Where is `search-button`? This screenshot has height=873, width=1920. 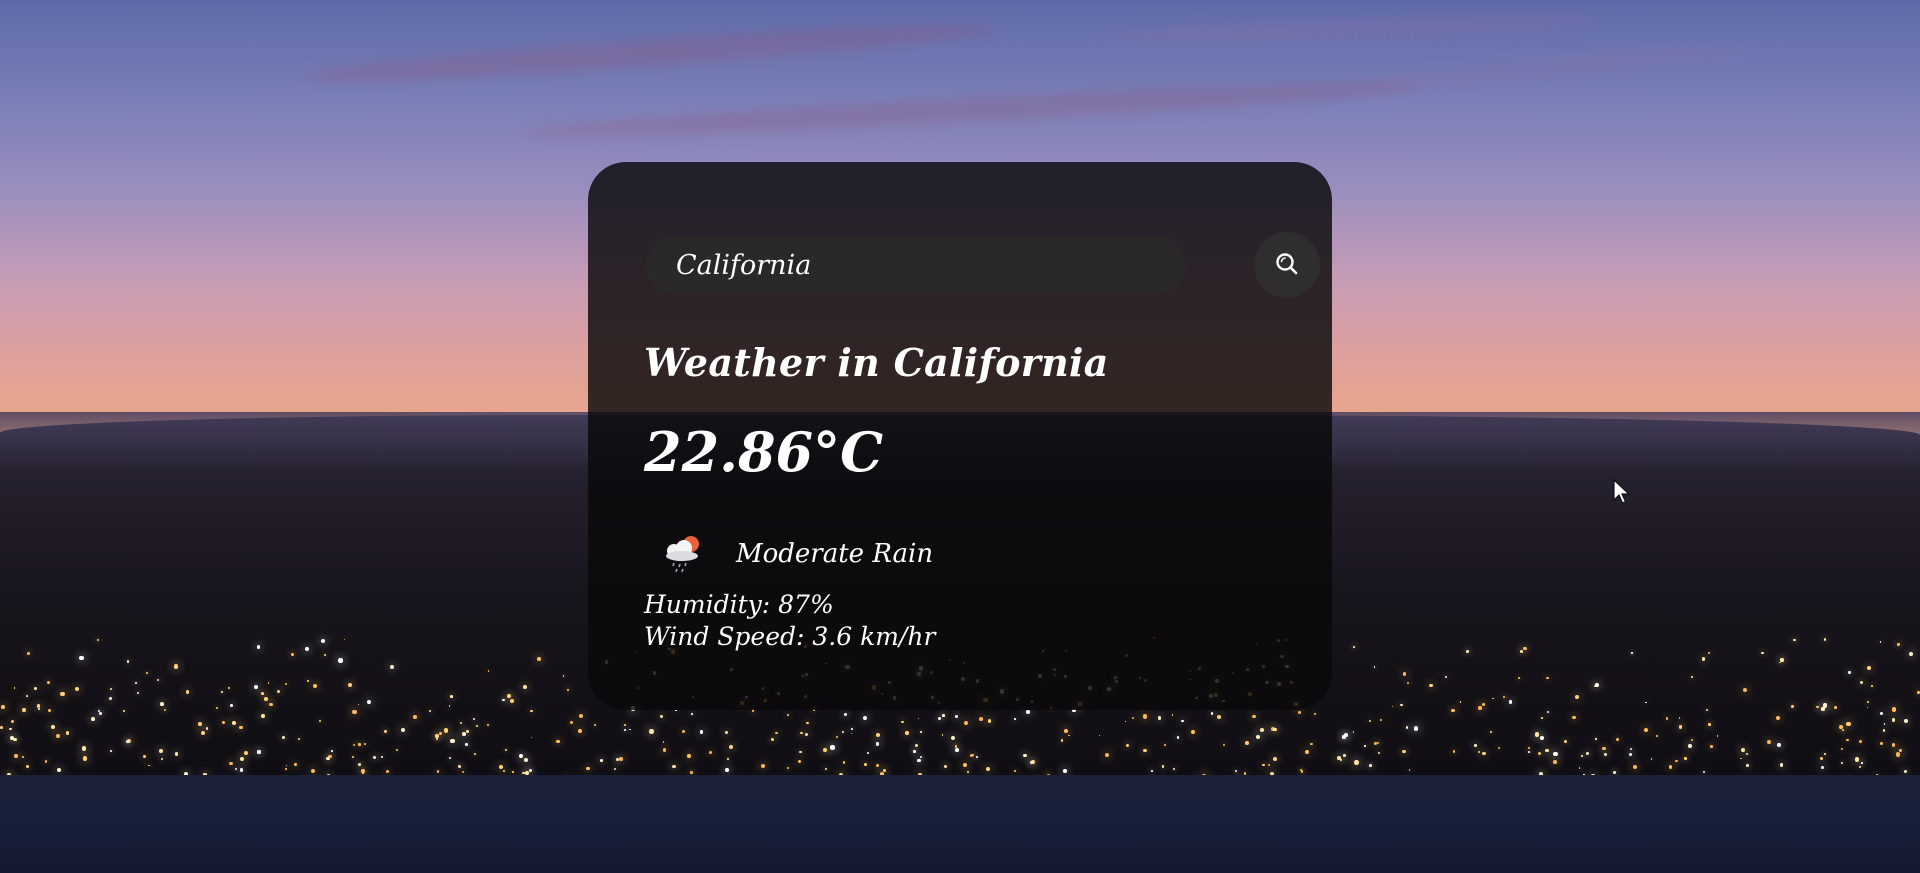
search-button is located at coordinates (1287, 265).